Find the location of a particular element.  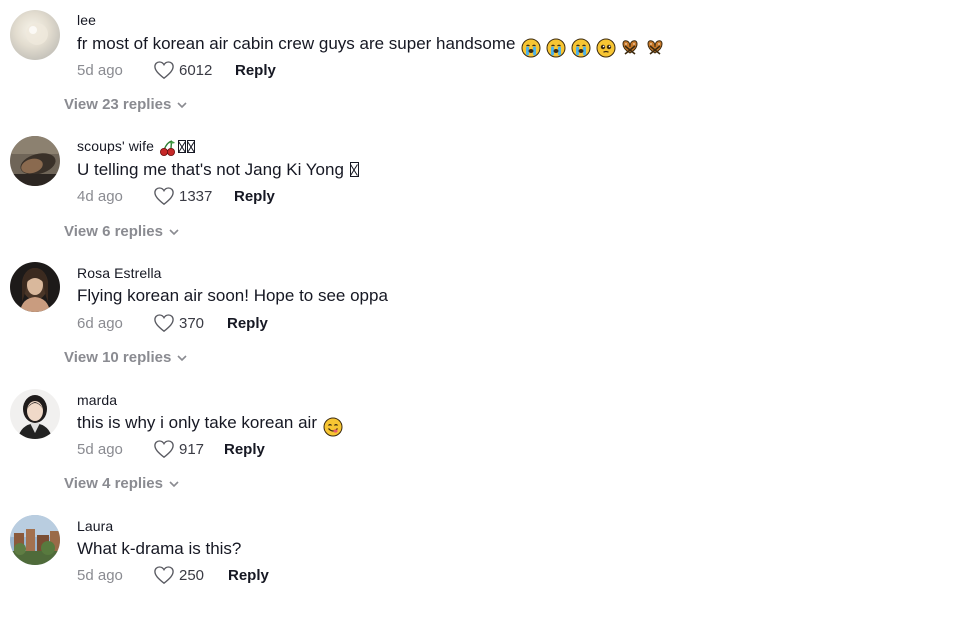

like-count: 1337 is located at coordinates (196, 196).